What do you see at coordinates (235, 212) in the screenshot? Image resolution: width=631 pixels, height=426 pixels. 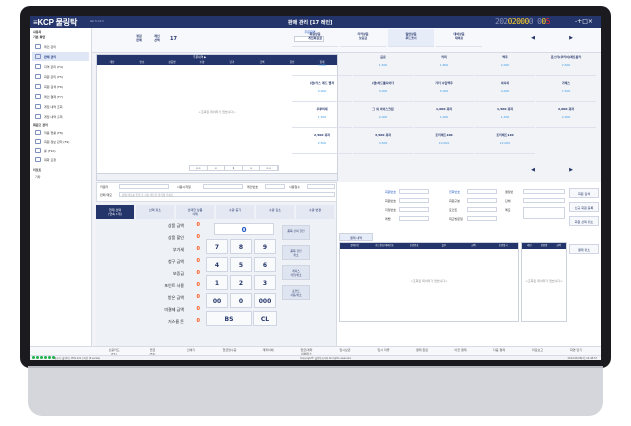 I see `op-button-b4: 수량 증가` at bounding box center [235, 212].